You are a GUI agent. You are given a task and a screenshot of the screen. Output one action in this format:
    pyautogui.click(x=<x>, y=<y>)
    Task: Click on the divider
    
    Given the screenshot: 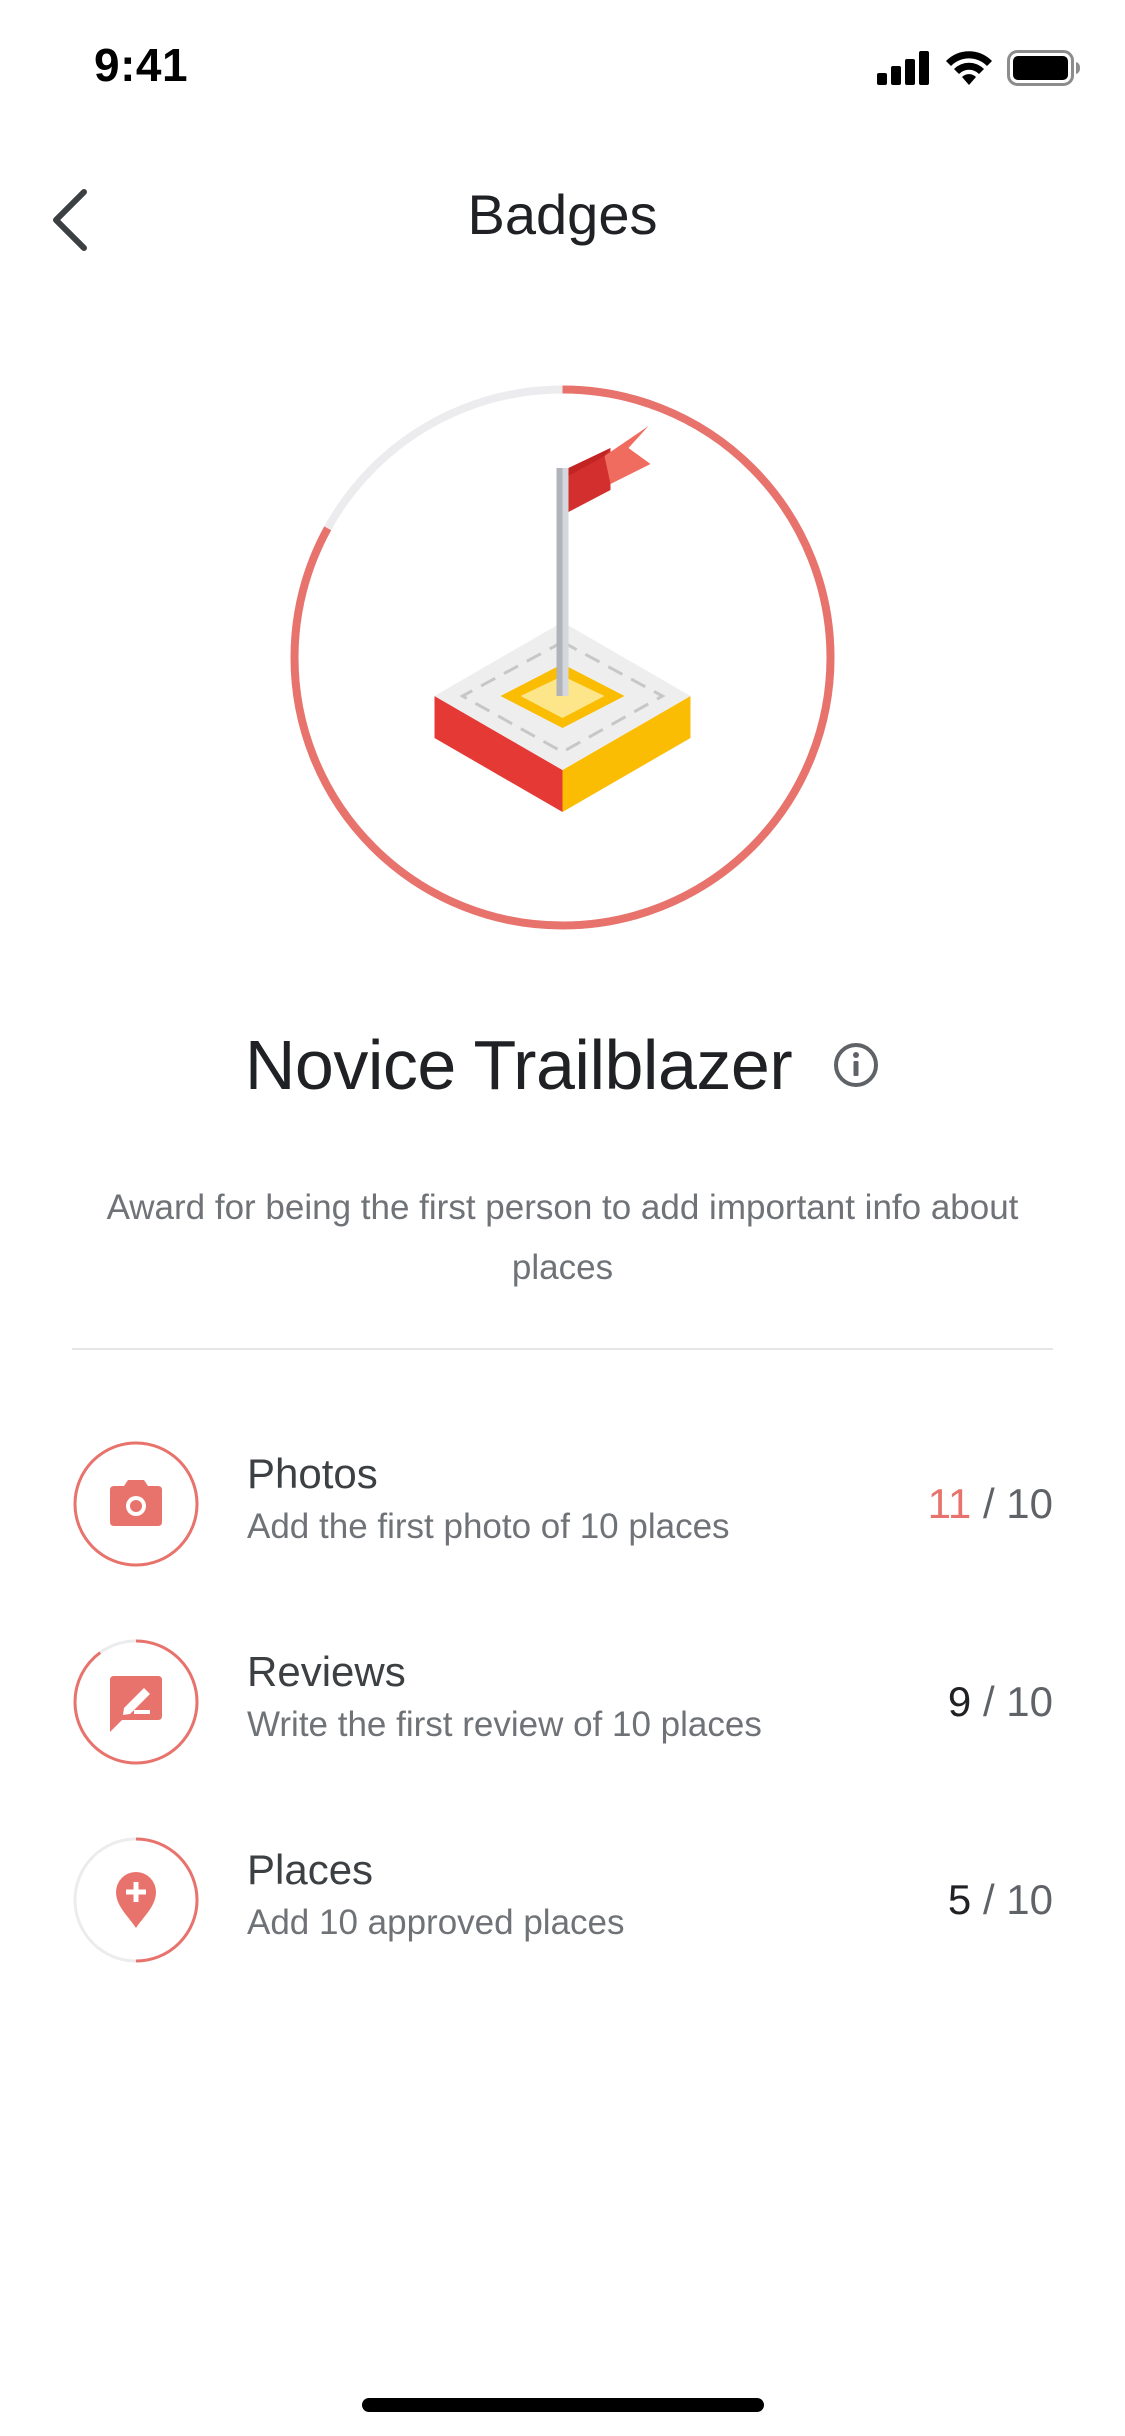 What is the action you would take?
    pyautogui.click(x=562, y=1349)
    